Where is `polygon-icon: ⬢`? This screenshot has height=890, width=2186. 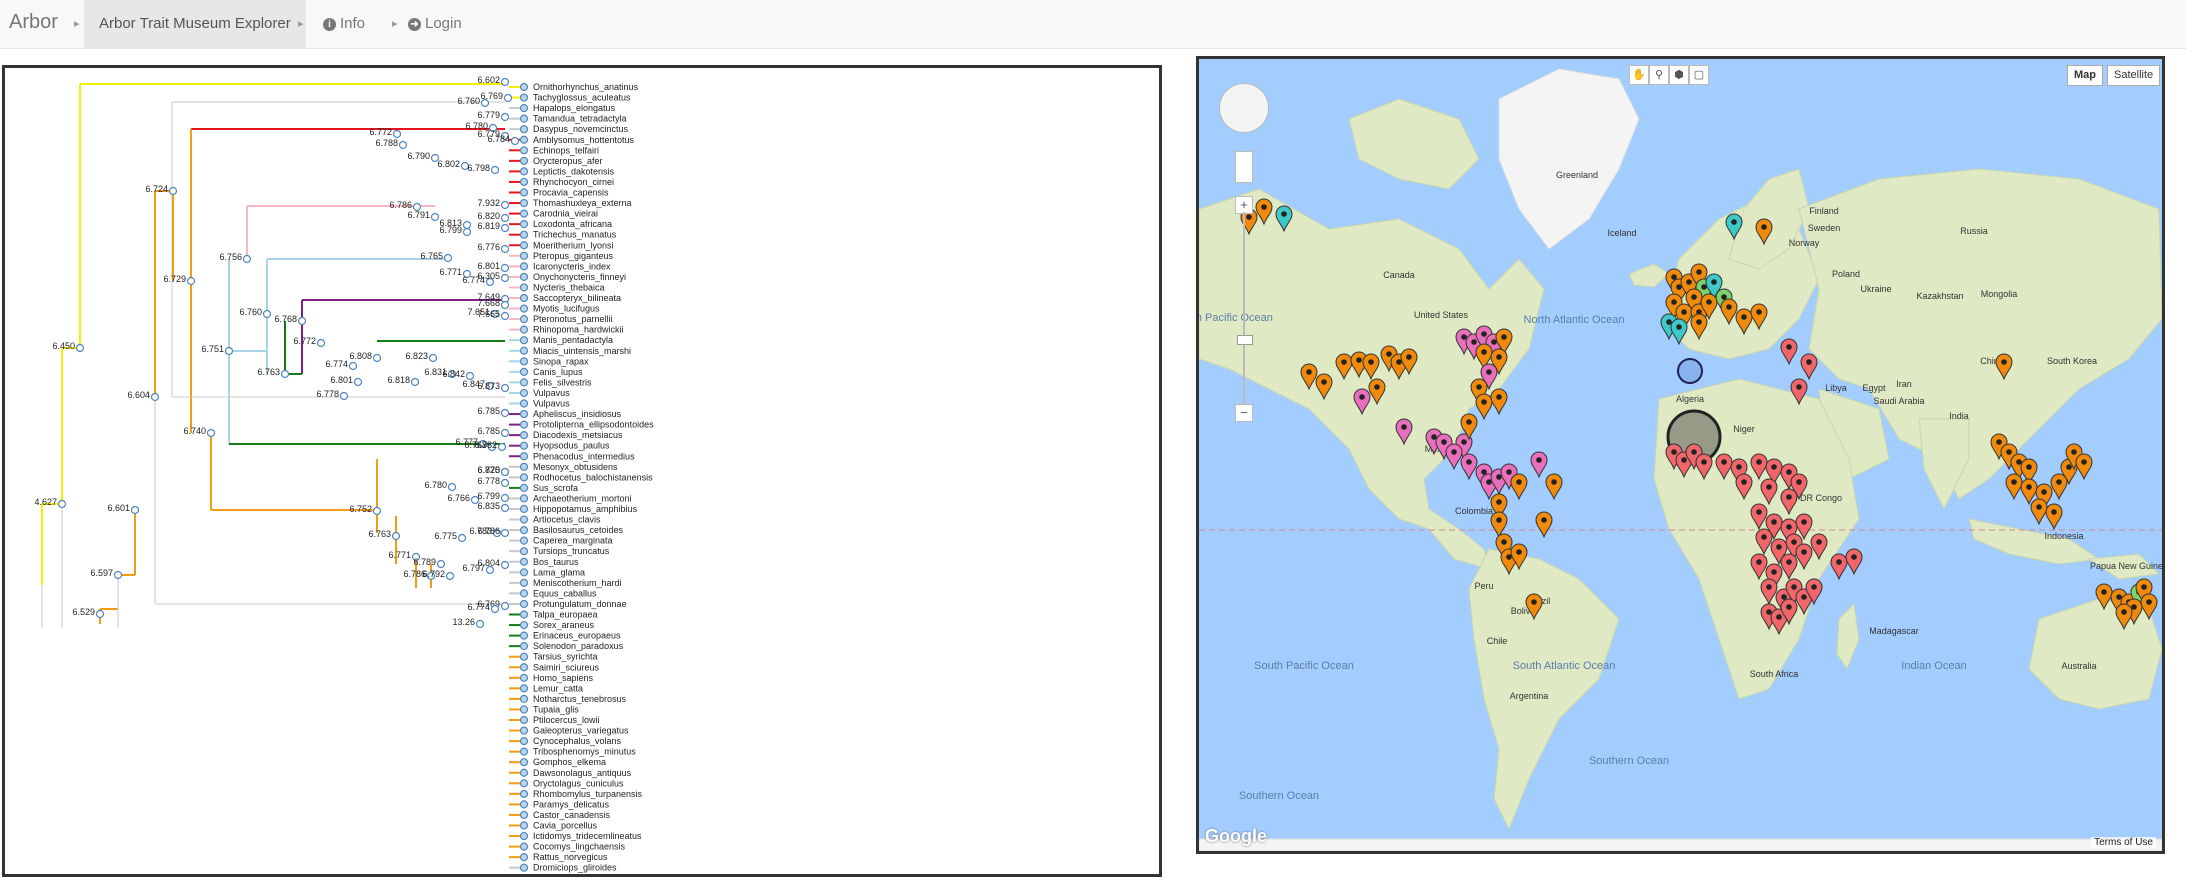 polygon-icon: ⬢ is located at coordinates (1679, 75).